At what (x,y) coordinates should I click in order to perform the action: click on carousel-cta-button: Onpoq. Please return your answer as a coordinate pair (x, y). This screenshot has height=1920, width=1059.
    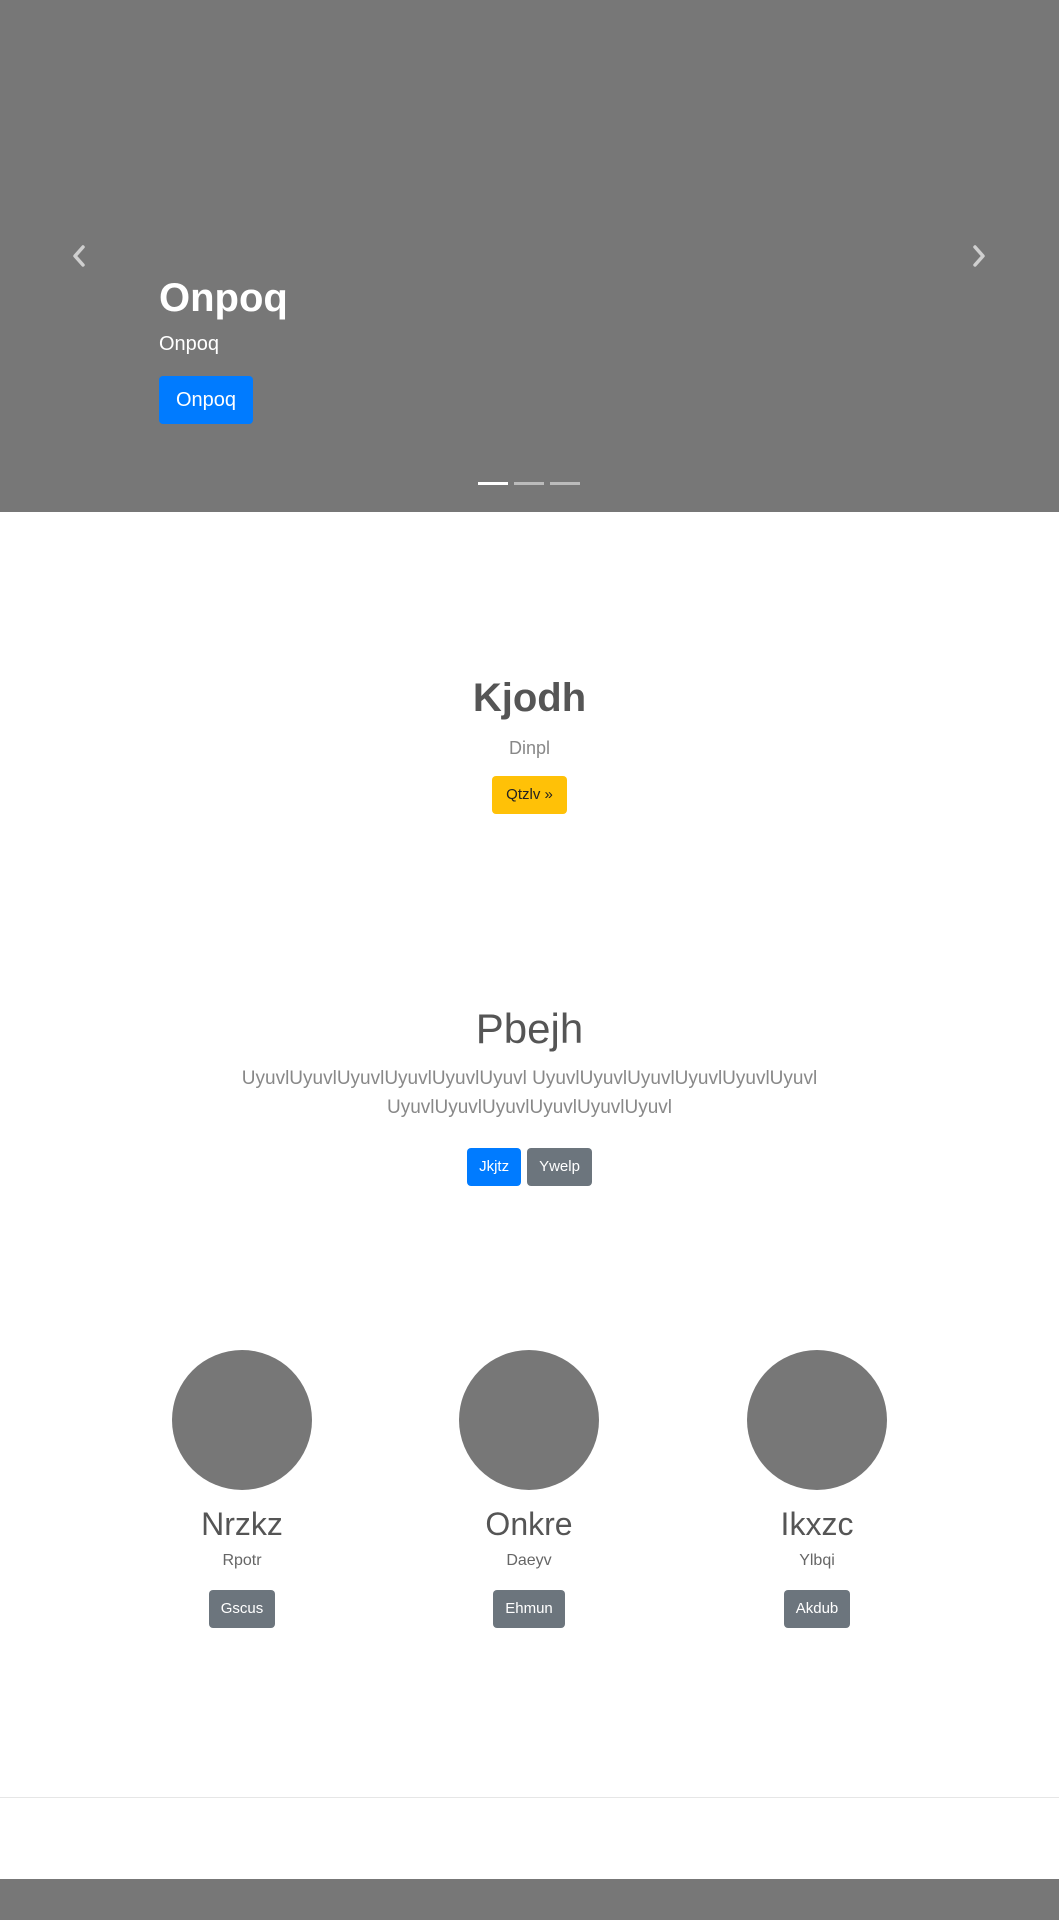
    Looking at the image, I should click on (206, 400).